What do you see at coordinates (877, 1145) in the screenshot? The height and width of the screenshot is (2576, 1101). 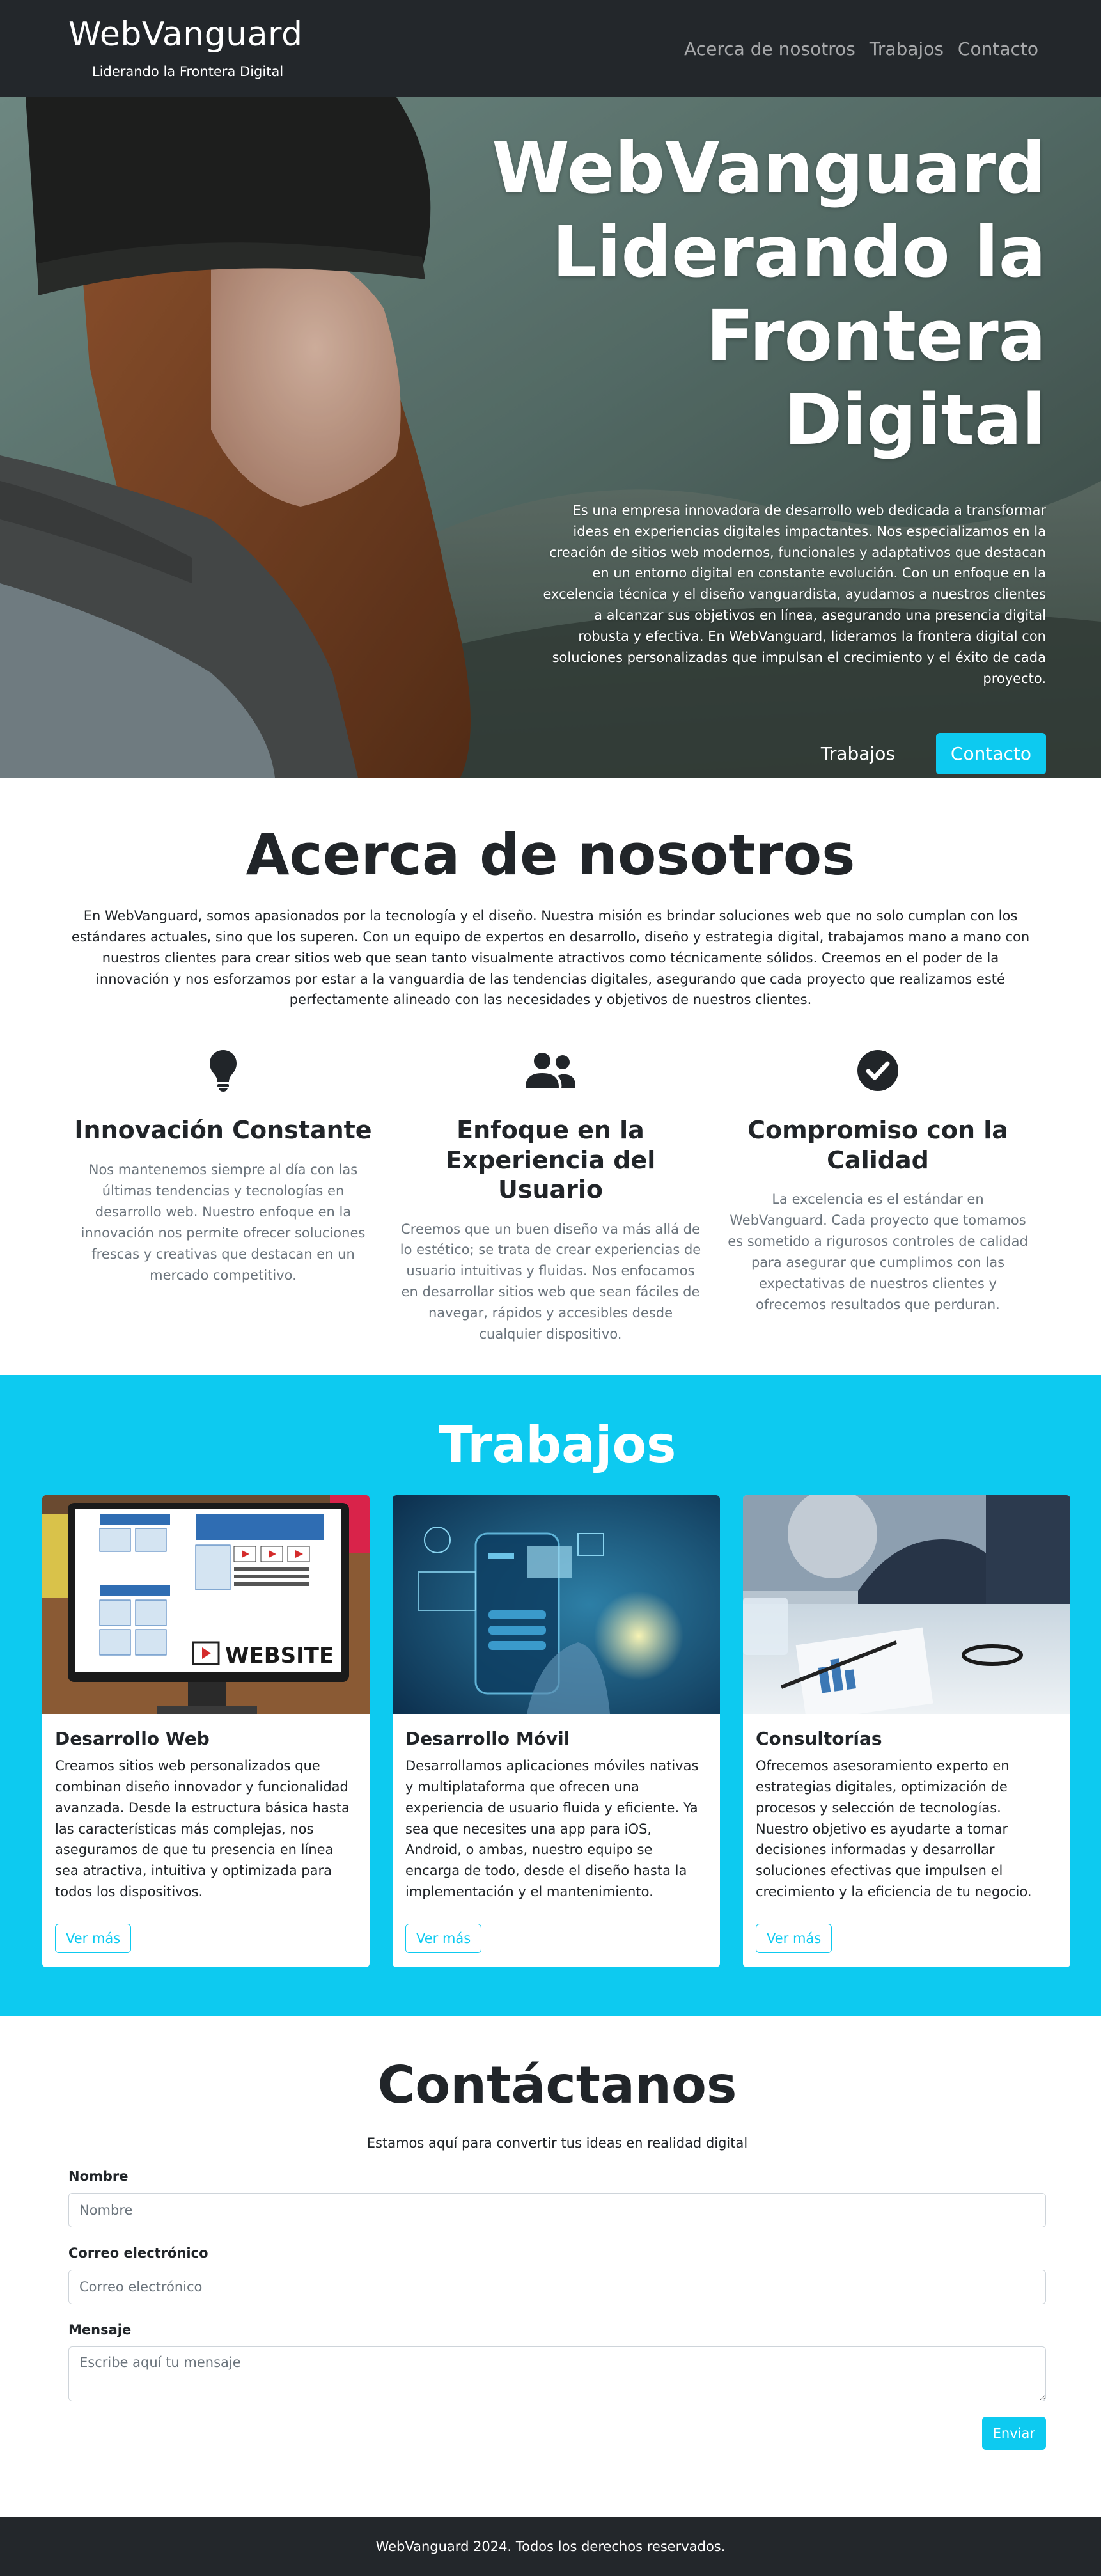 I see `feature-title: Compromiso con la Calidad` at bounding box center [877, 1145].